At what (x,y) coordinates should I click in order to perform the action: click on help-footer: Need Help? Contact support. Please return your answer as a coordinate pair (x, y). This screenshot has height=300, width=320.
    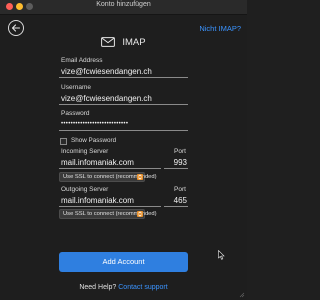
    Looking at the image, I should click on (123, 287).